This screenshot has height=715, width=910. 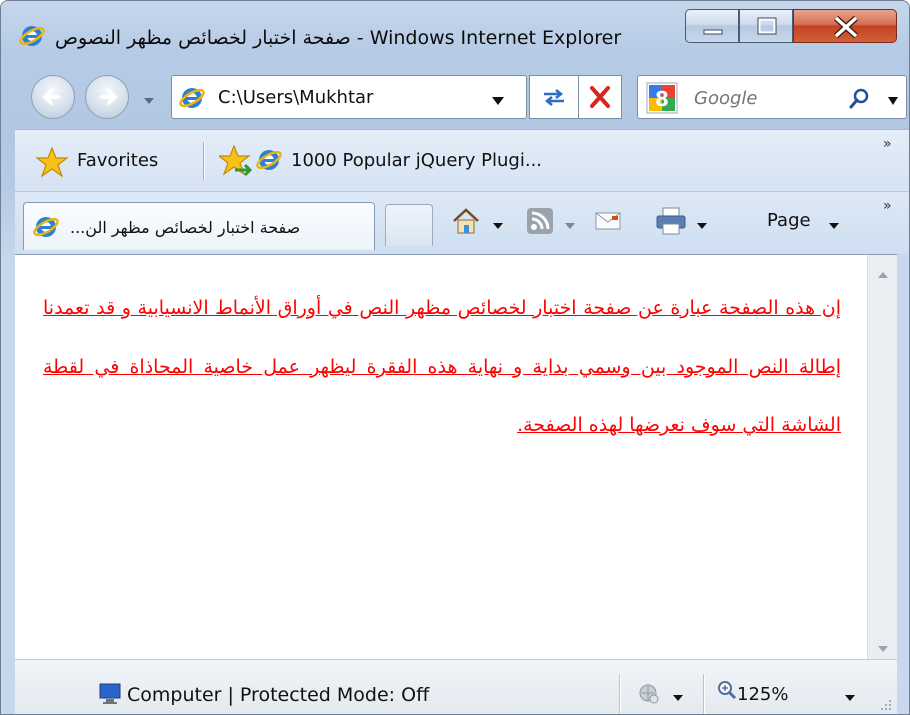 I want to click on zoom-icon, so click(x=727, y=692).